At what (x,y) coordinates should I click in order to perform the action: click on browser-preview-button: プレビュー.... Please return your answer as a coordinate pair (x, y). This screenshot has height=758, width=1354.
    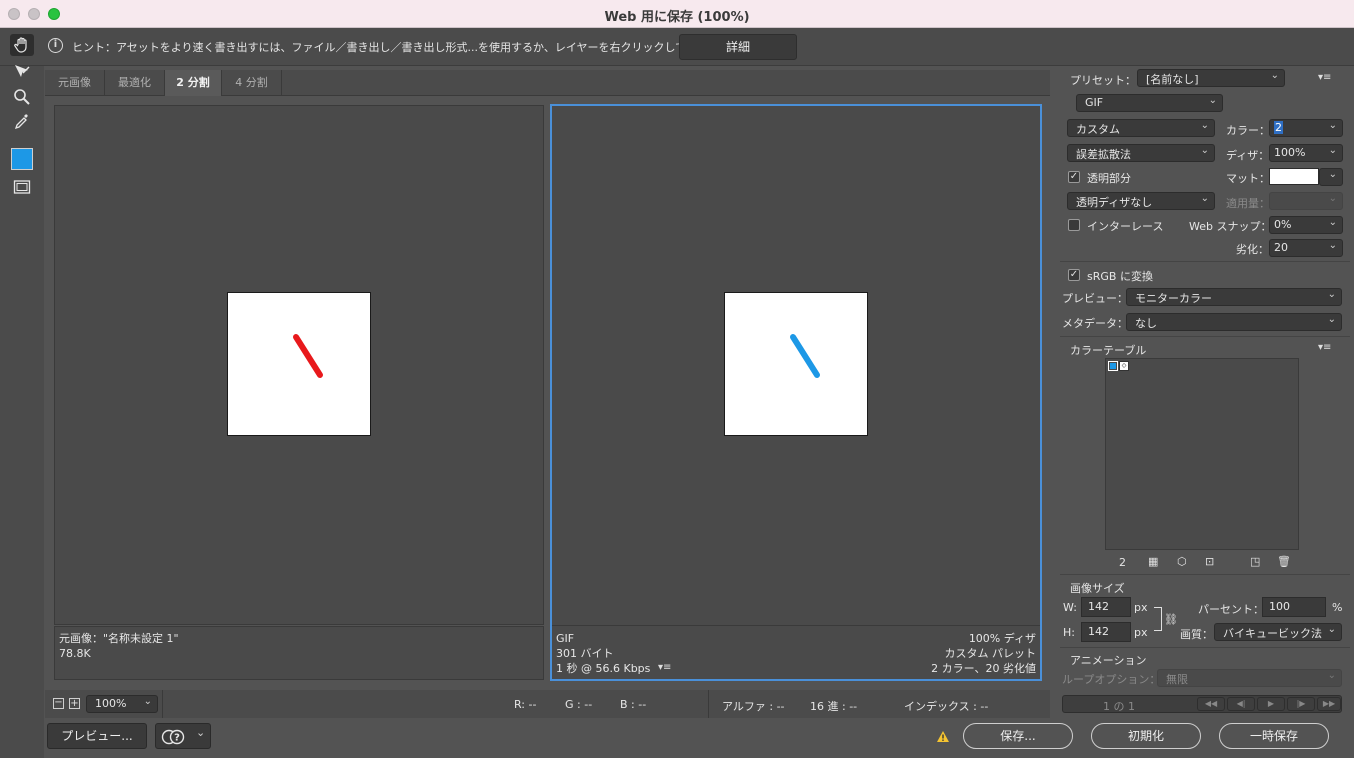
    Looking at the image, I should click on (97, 736).